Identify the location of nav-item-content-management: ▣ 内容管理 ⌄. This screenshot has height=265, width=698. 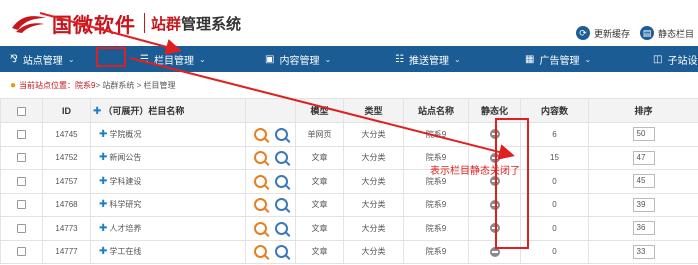
(325, 59).